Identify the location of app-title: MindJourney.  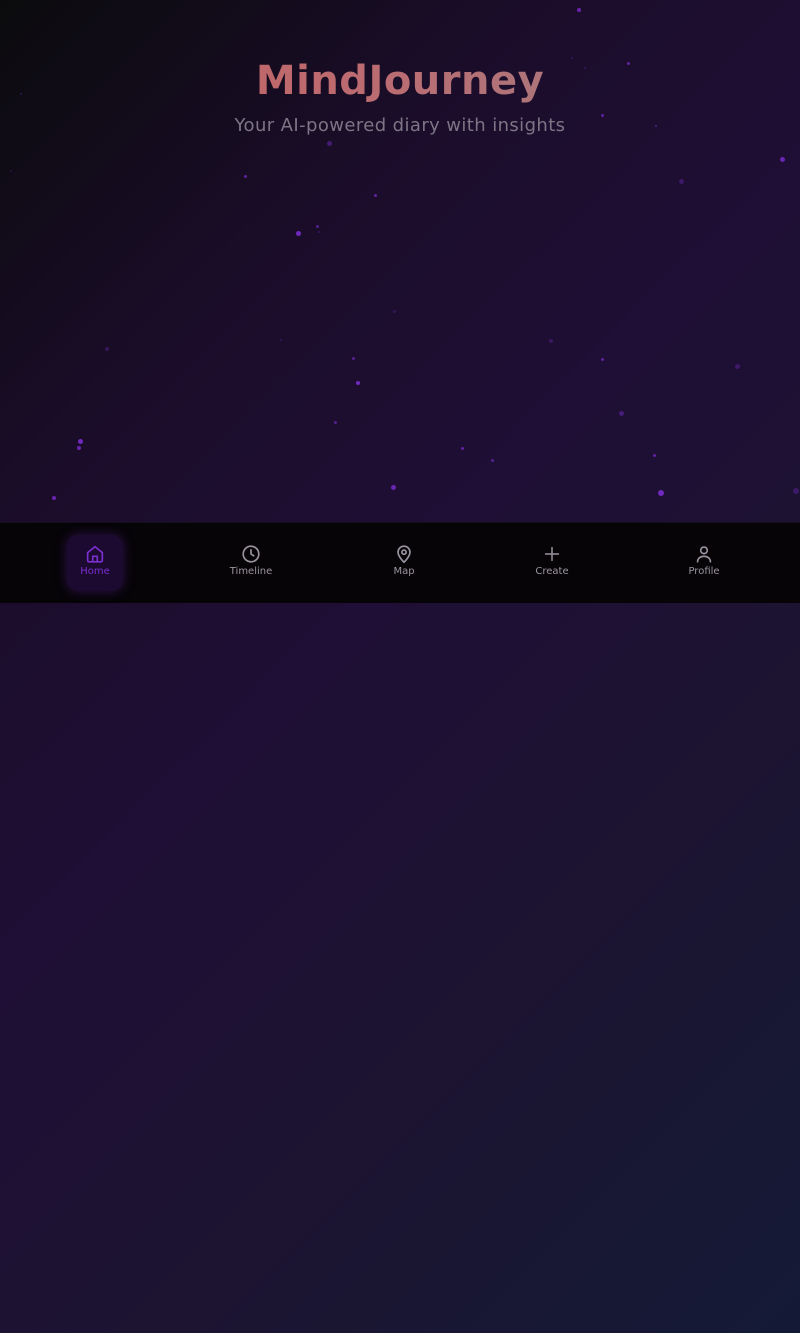
(400, 81).